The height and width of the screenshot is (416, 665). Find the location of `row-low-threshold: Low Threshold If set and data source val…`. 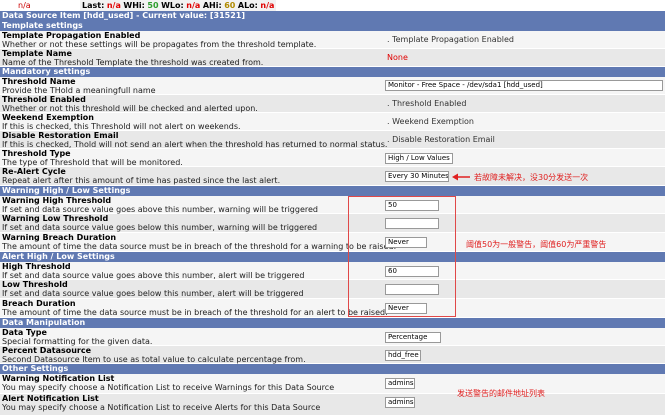

row-low-threshold: Low Threshold If set and data source val… is located at coordinates (332, 289).